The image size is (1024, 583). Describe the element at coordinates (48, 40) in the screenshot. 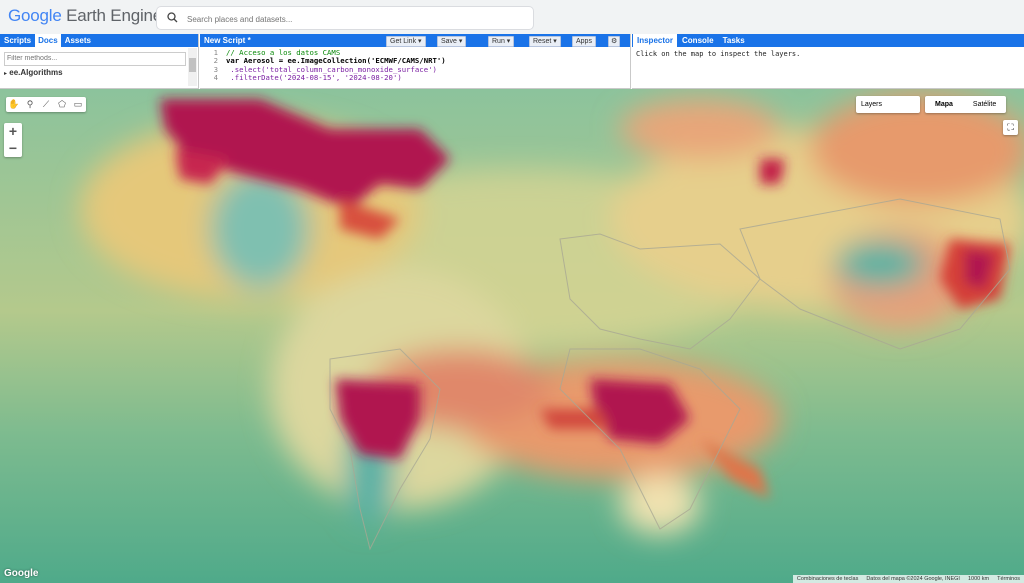

I see `tab-docs: Docs` at that location.